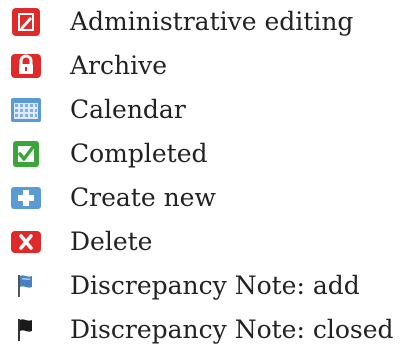 The height and width of the screenshot is (358, 414). I want to click on legend-item-label: Discrepancy Note: closed, so click(232, 329).